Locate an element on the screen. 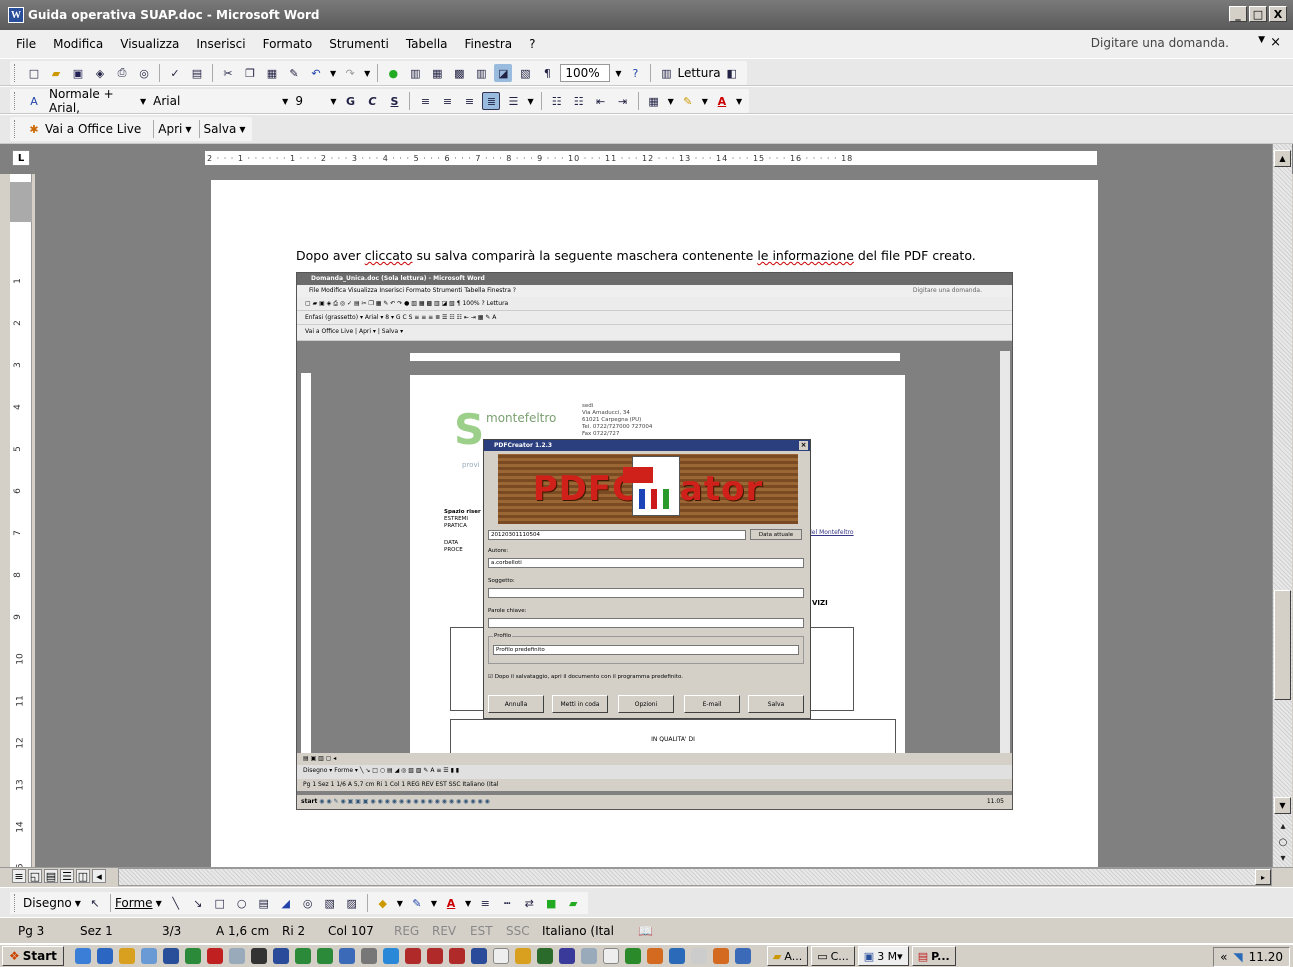 The height and width of the screenshot is (967, 1293). close-document-button: × is located at coordinates (1275, 42).